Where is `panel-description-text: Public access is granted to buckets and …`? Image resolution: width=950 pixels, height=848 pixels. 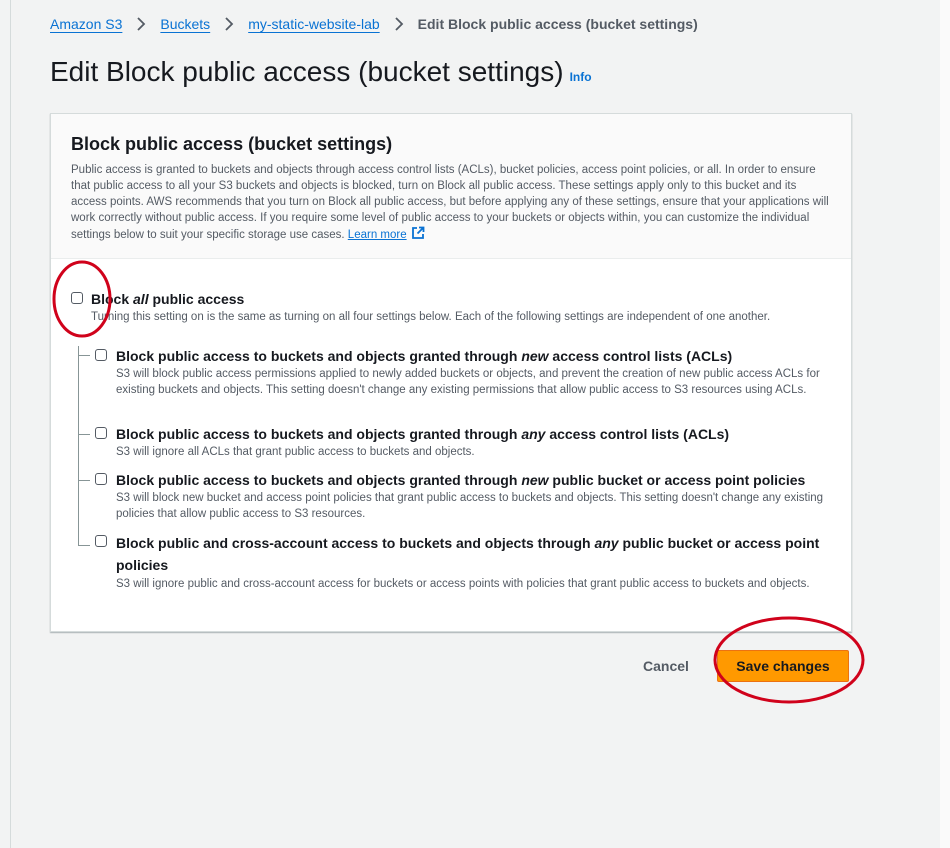
panel-description-text: Public access is granted to buckets and … is located at coordinates (450, 202).